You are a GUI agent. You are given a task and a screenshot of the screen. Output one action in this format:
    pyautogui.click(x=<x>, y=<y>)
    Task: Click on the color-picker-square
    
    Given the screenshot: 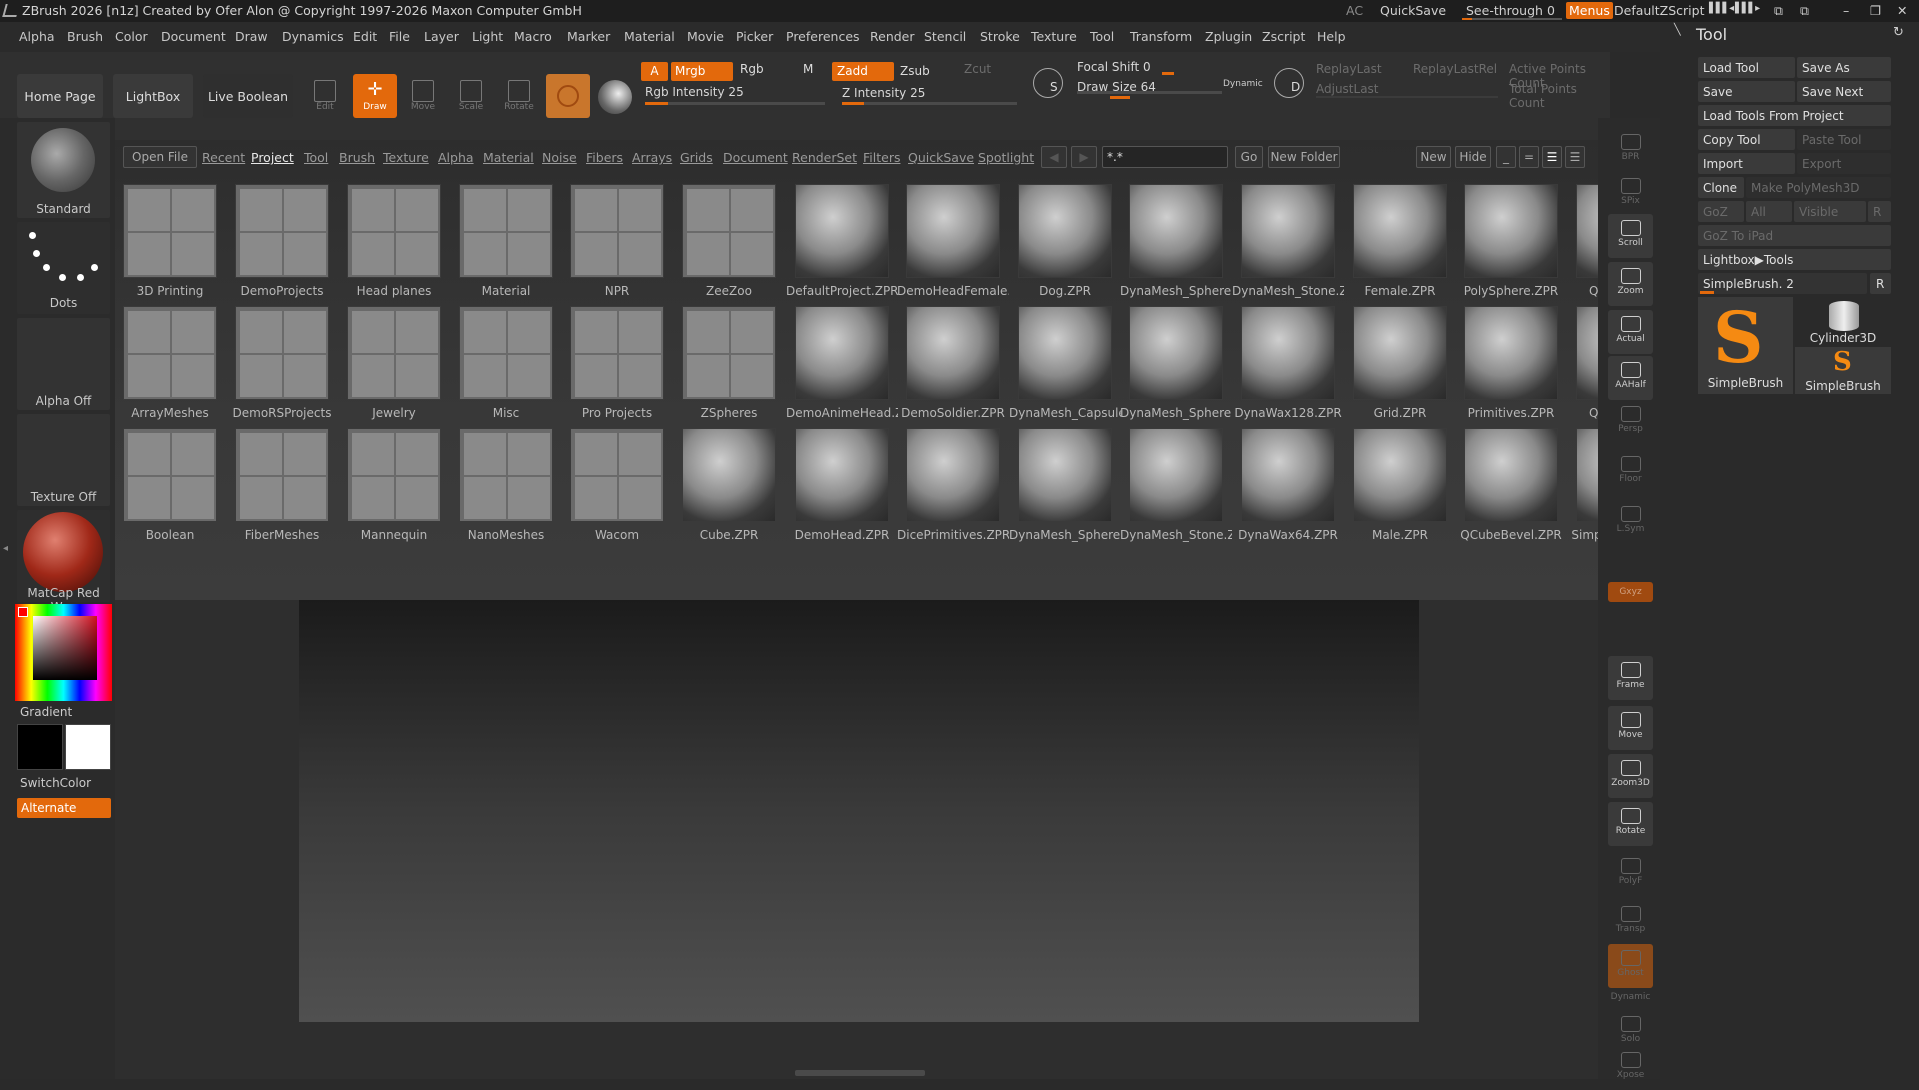 What is the action you would take?
    pyautogui.click(x=65, y=648)
    